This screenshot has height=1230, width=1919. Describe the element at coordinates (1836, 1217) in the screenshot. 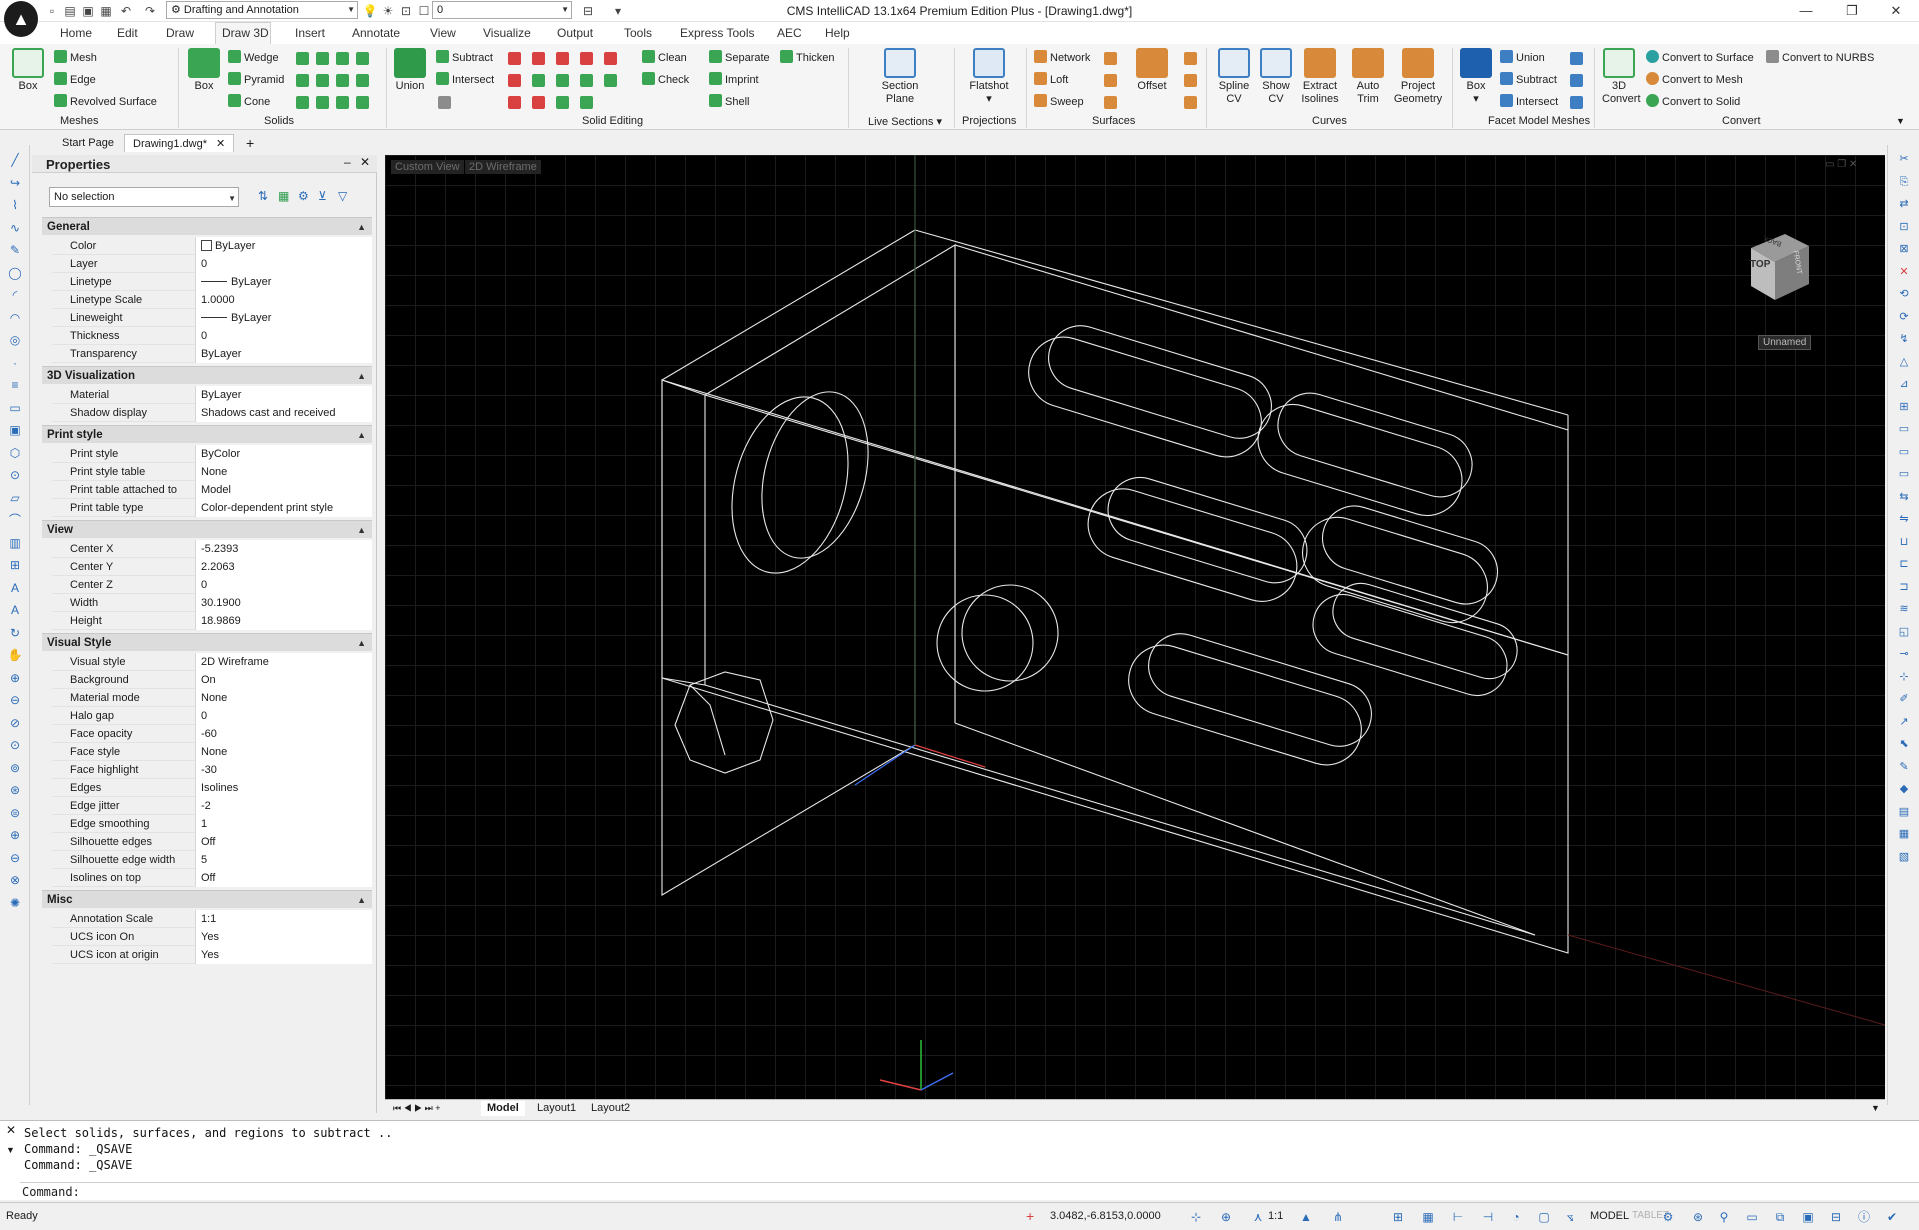

I see `status-toggle-icon: ⊟` at that location.